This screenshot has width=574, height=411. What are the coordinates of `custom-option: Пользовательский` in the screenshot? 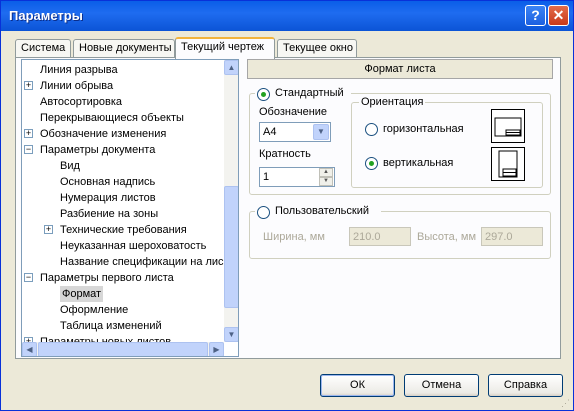 It's located at (318, 212).